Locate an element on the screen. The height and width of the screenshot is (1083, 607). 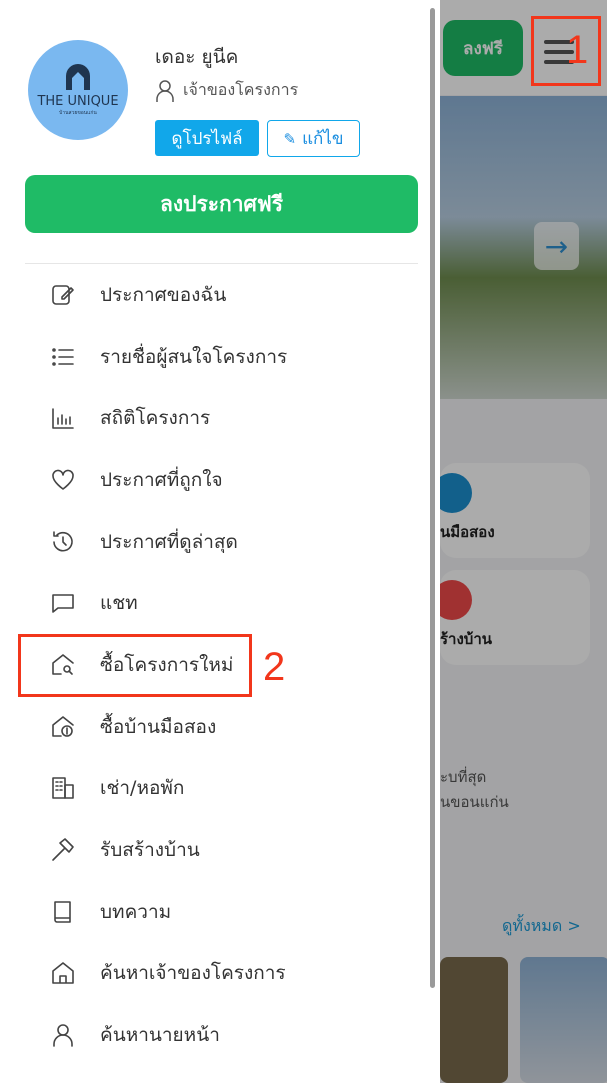
menu-item-label: ประกาศที่ถูกใจ is located at coordinates (161, 479).